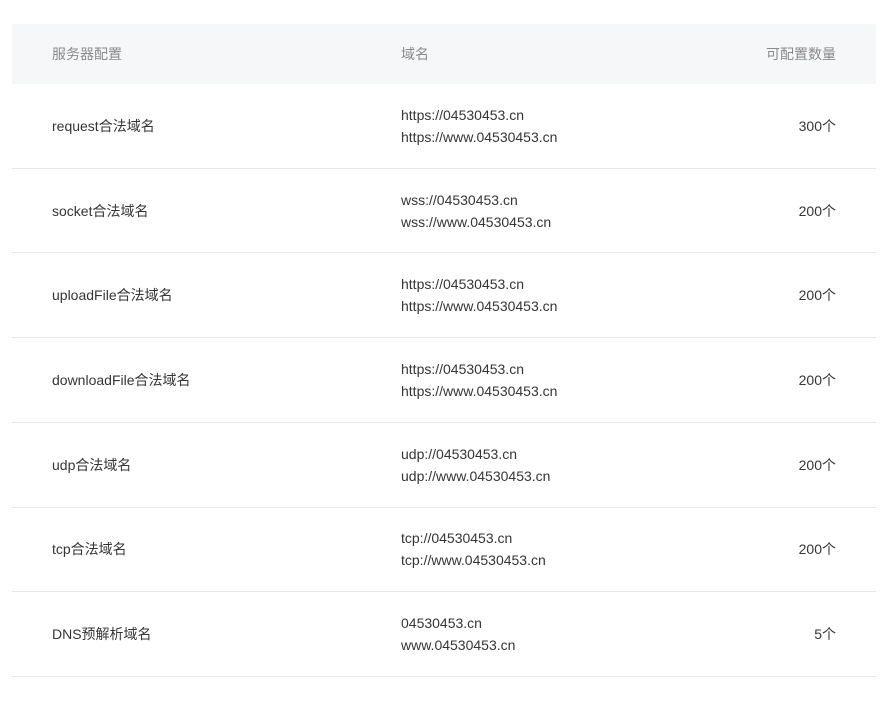 This screenshot has width=891, height=717. I want to click on row-config: socket合法域名, so click(100, 210).